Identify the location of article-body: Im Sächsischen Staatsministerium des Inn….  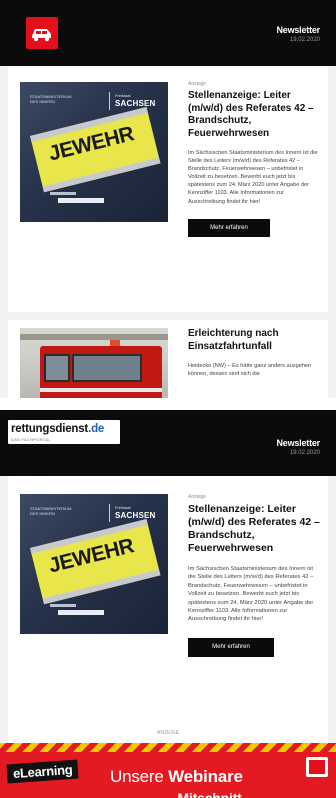
(253, 177).